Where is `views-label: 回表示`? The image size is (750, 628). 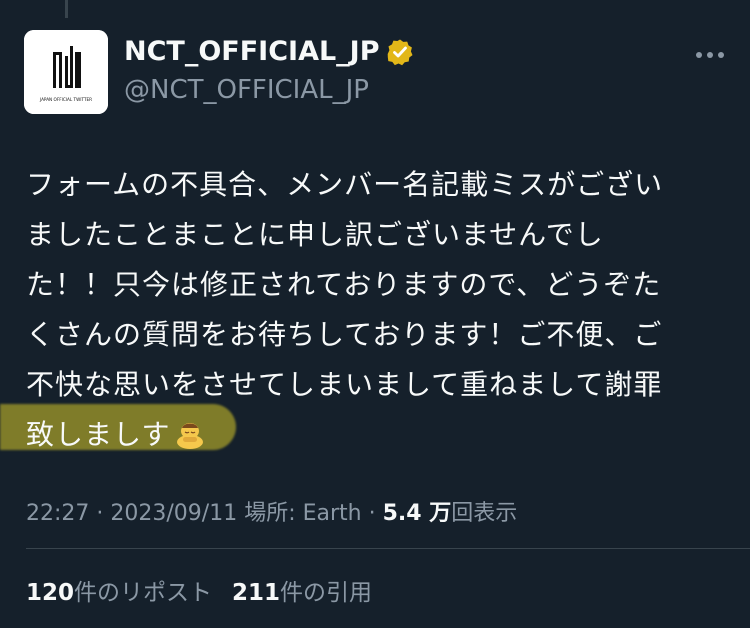
views-label: 回表示 is located at coordinates (484, 513).